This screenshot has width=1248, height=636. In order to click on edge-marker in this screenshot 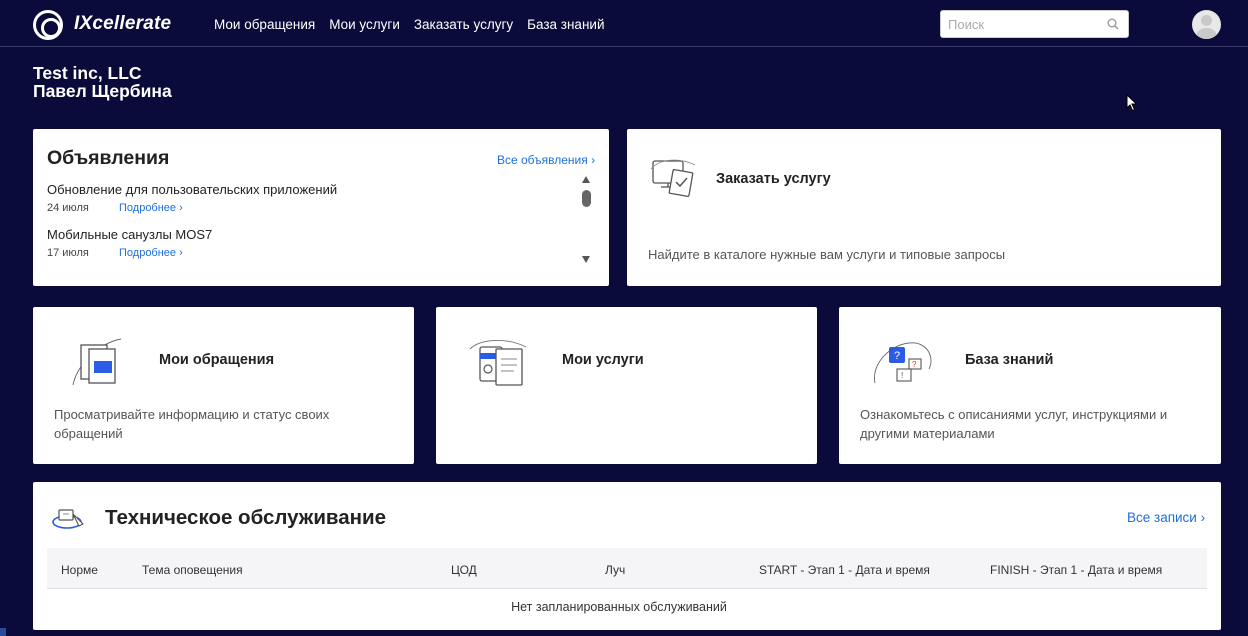, I will do `click(3, 632)`.